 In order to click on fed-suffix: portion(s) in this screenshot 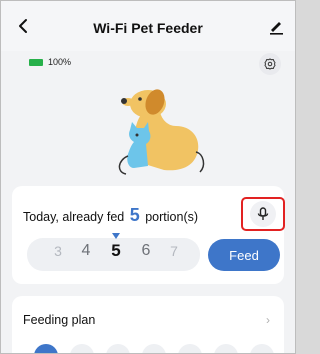, I will do `click(172, 217)`.